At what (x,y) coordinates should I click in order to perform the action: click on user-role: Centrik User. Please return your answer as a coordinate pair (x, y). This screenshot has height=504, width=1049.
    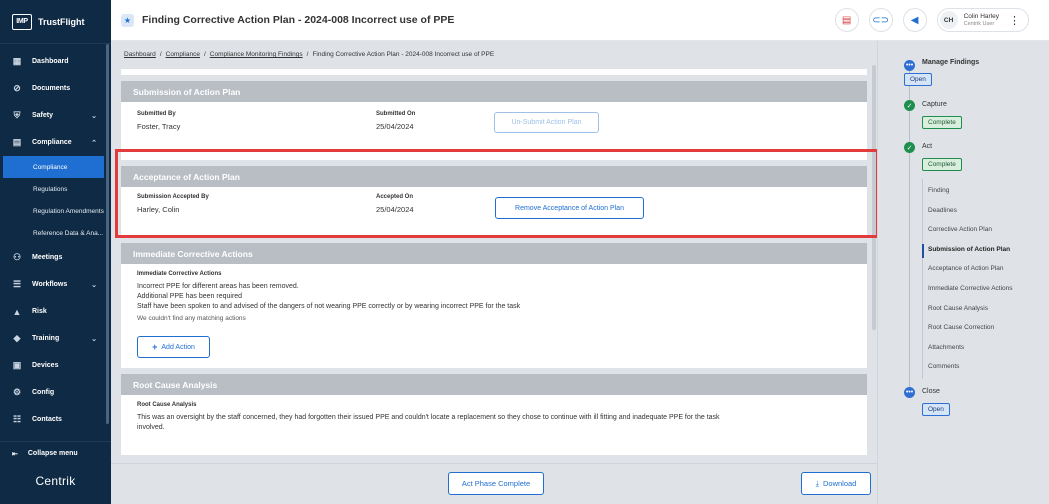
    Looking at the image, I should click on (979, 23).